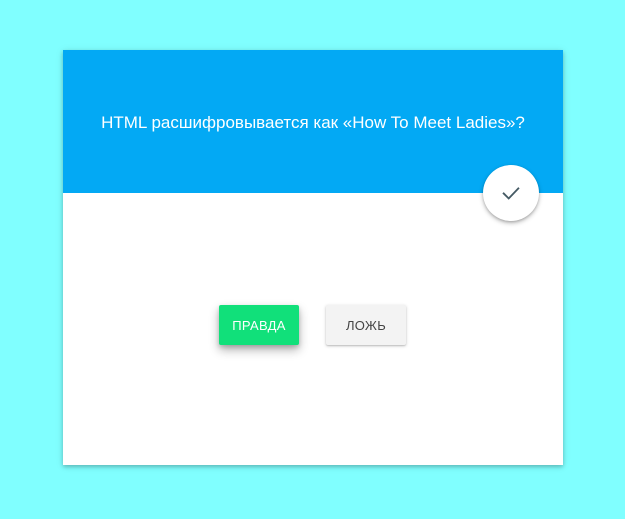 This screenshot has width=625, height=519. What do you see at coordinates (259, 325) in the screenshot?
I see `true-button: ПРАВДА` at bounding box center [259, 325].